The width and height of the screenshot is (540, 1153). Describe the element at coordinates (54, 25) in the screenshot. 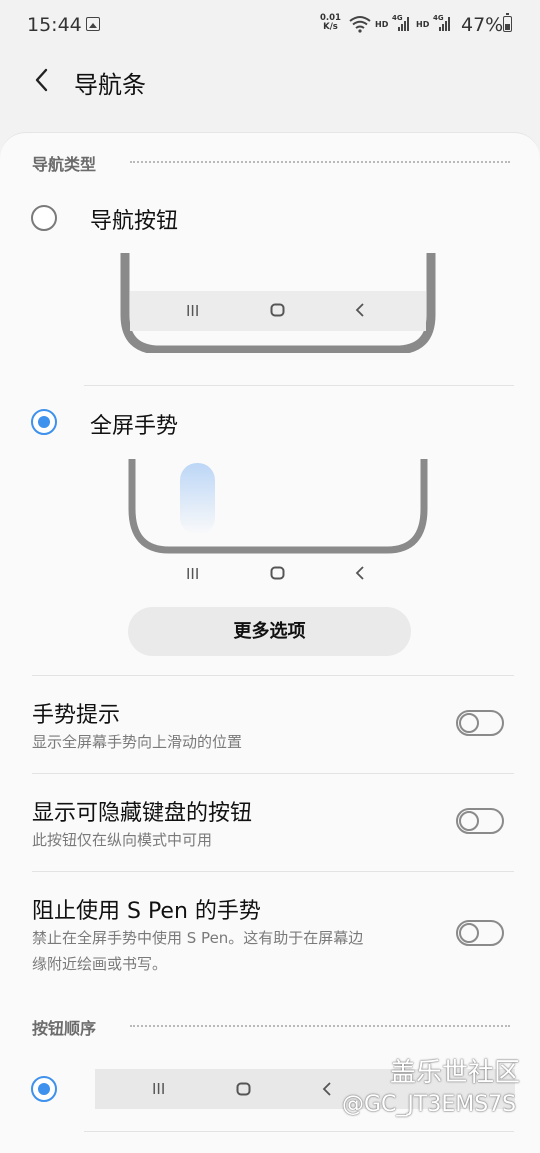

I see `status-time: 15:44` at that location.